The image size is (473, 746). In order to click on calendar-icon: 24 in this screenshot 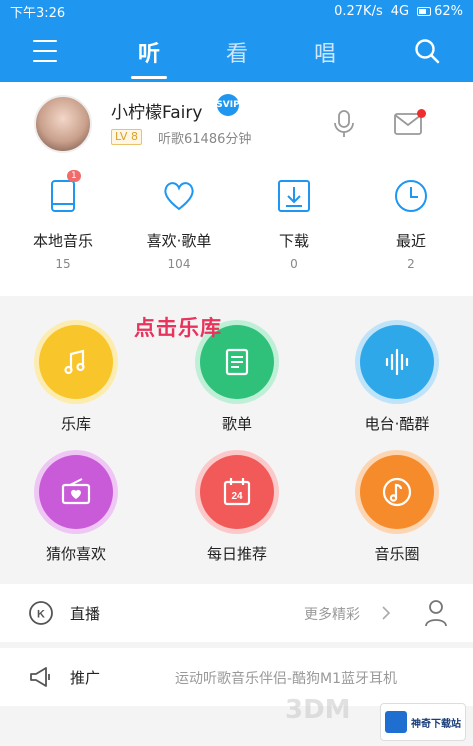, I will do `click(237, 492)`.